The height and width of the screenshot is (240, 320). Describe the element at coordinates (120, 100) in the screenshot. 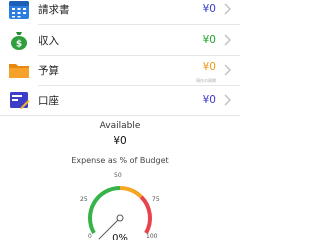

I see `row-accounts: 口座 ¥0` at that location.